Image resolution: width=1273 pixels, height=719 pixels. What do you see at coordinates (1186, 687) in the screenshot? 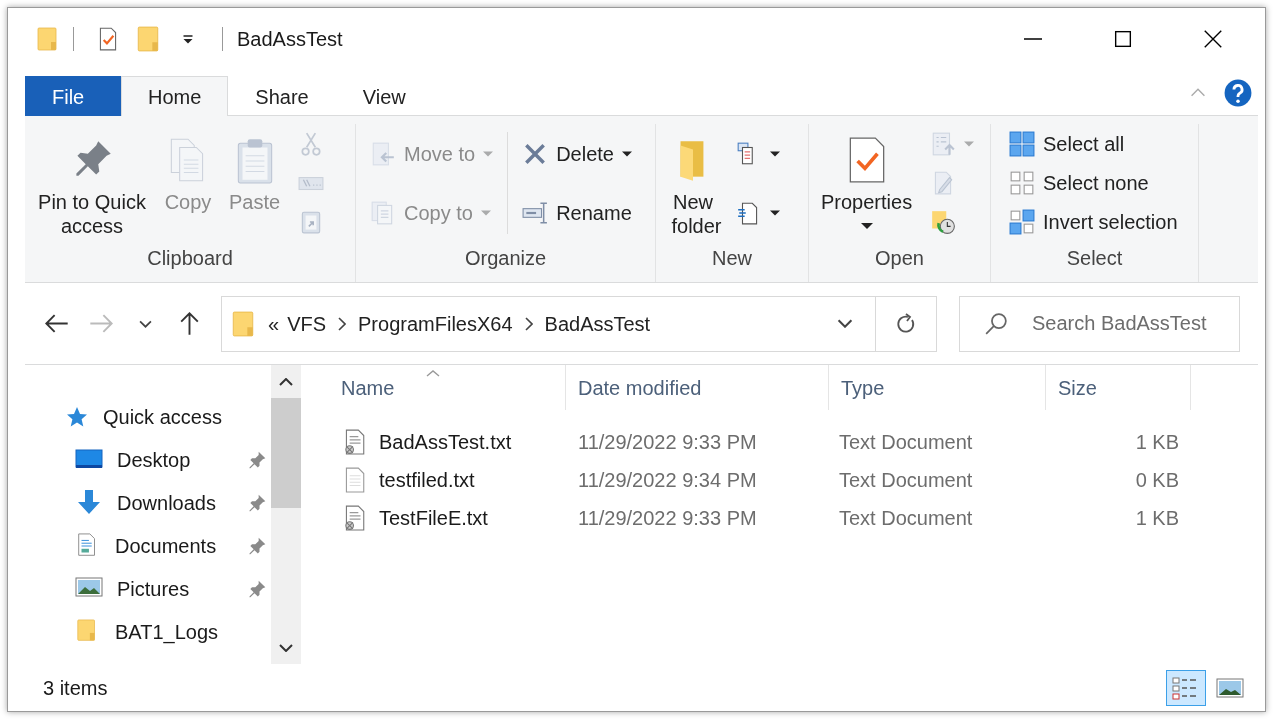
I see `details-view-button` at bounding box center [1186, 687].